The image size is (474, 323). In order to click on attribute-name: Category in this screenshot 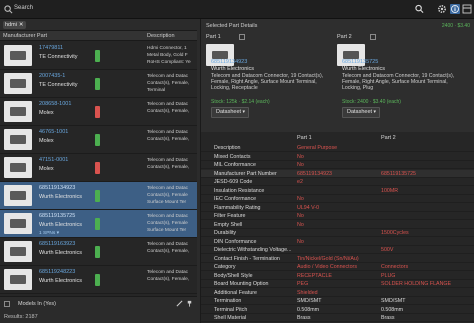, I will do `click(225, 267)`.